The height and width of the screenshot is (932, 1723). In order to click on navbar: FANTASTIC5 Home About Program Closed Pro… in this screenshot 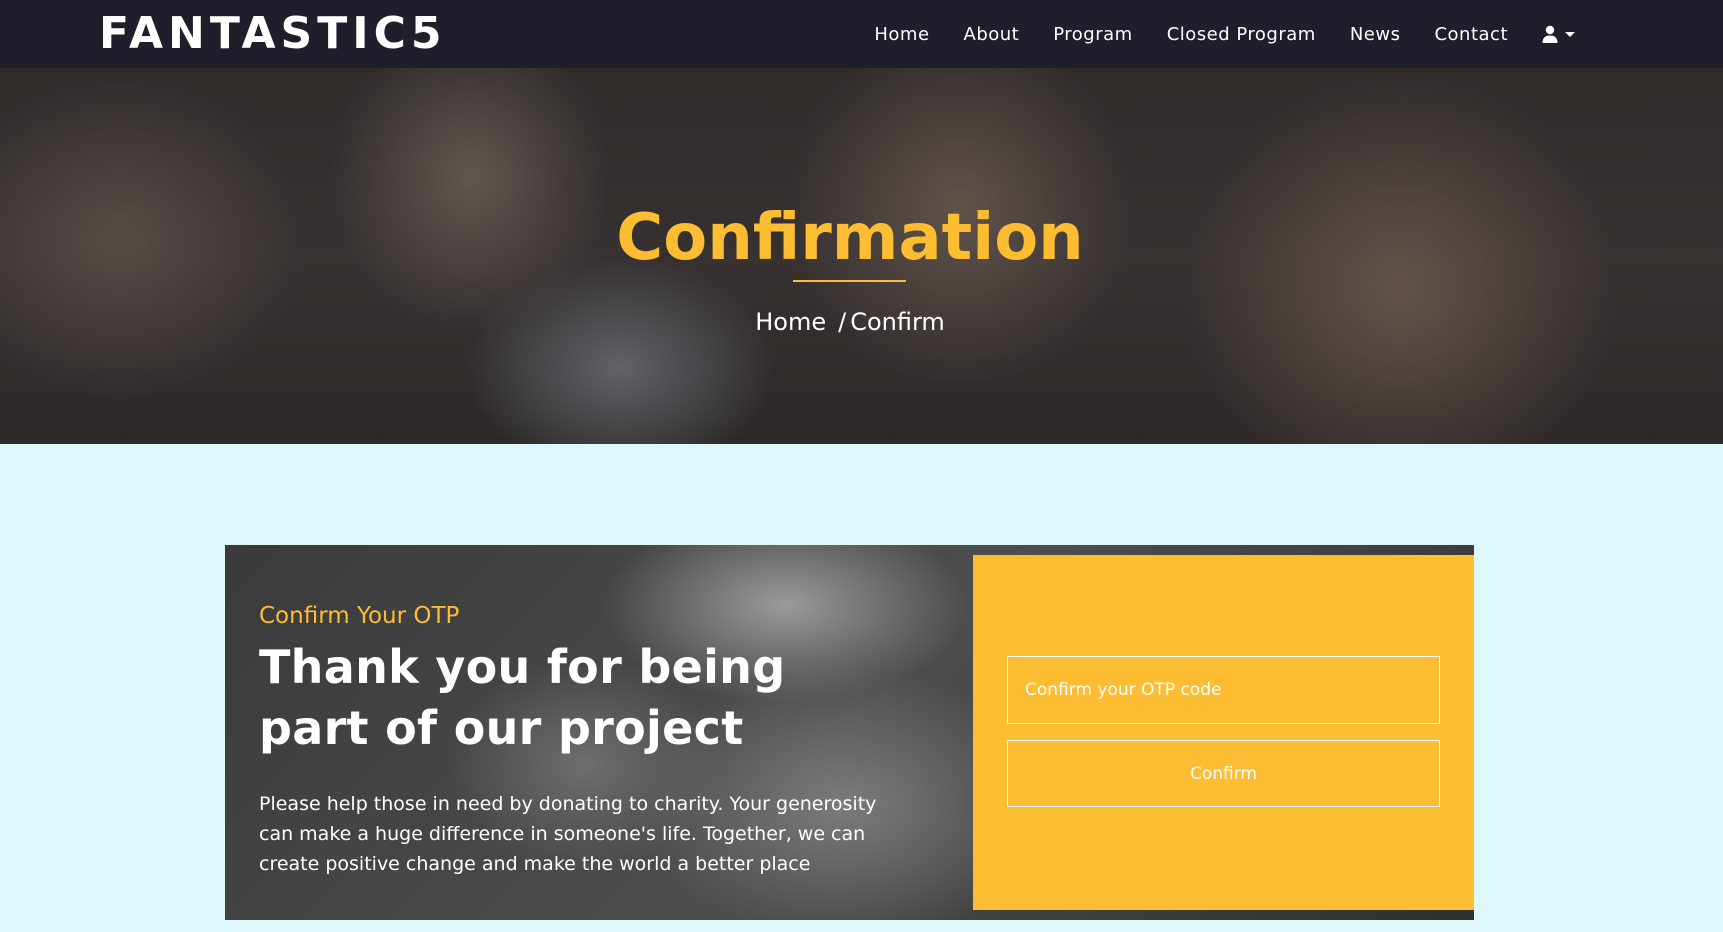, I will do `click(861, 34)`.